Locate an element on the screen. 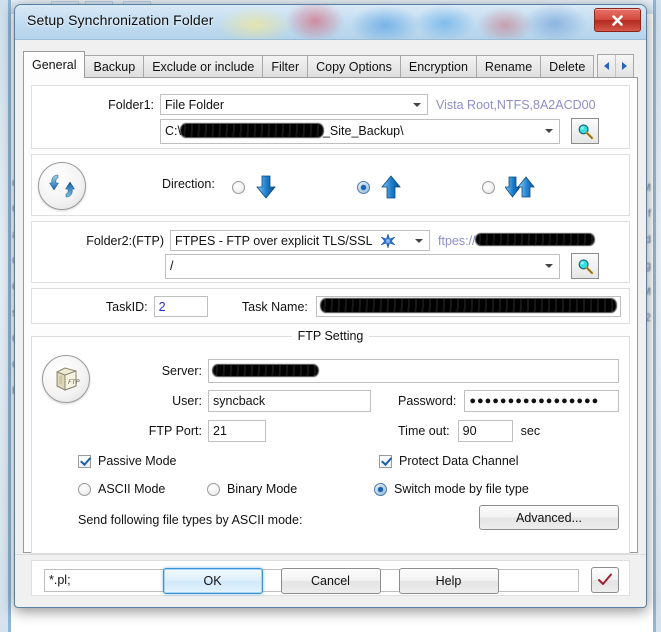 Image resolution: width=661 pixels, height=632 pixels. switch-mode-by-file-type-option: Switch mode by file type is located at coordinates (451, 489).